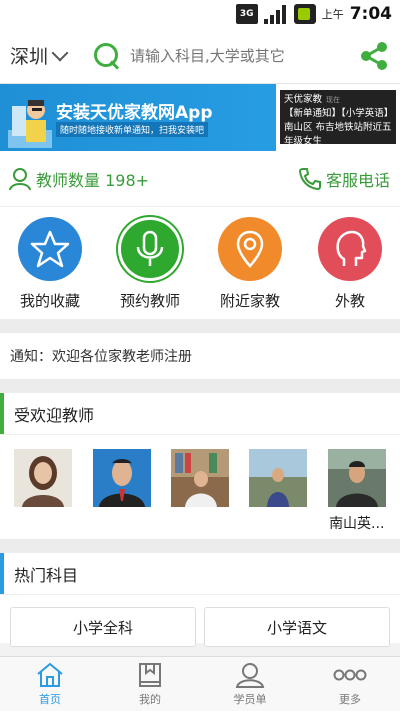  I want to click on chevron-down-icon, so click(60, 52).